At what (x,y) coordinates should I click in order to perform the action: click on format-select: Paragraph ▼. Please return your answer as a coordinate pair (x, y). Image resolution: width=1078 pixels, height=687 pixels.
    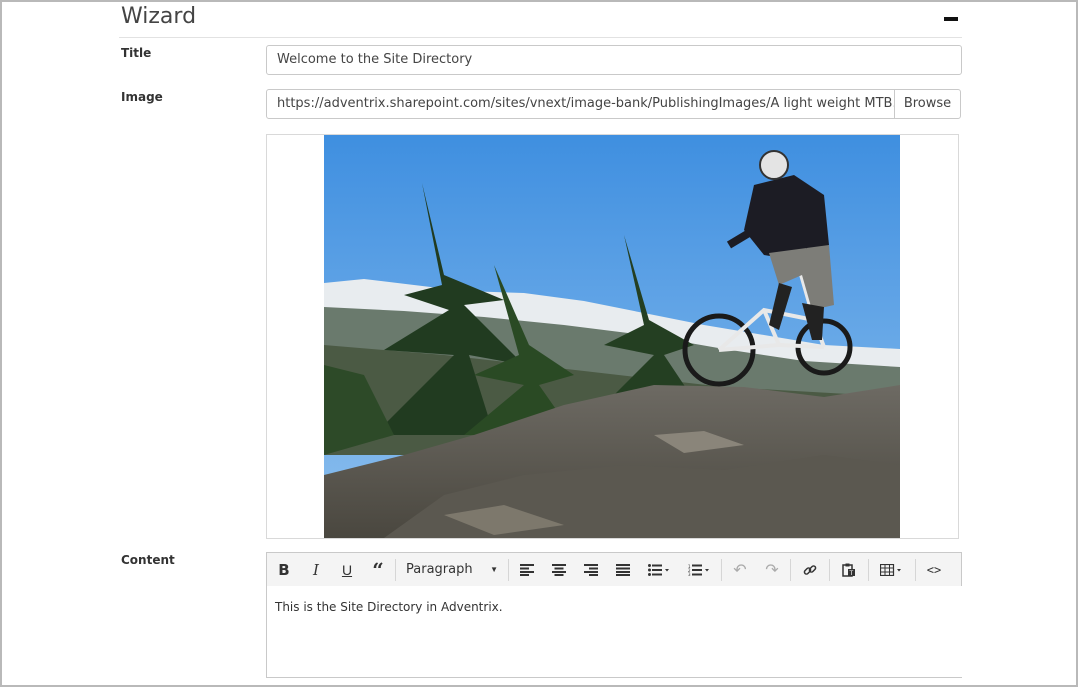
    Looking at the image, I should click on (452, 569).